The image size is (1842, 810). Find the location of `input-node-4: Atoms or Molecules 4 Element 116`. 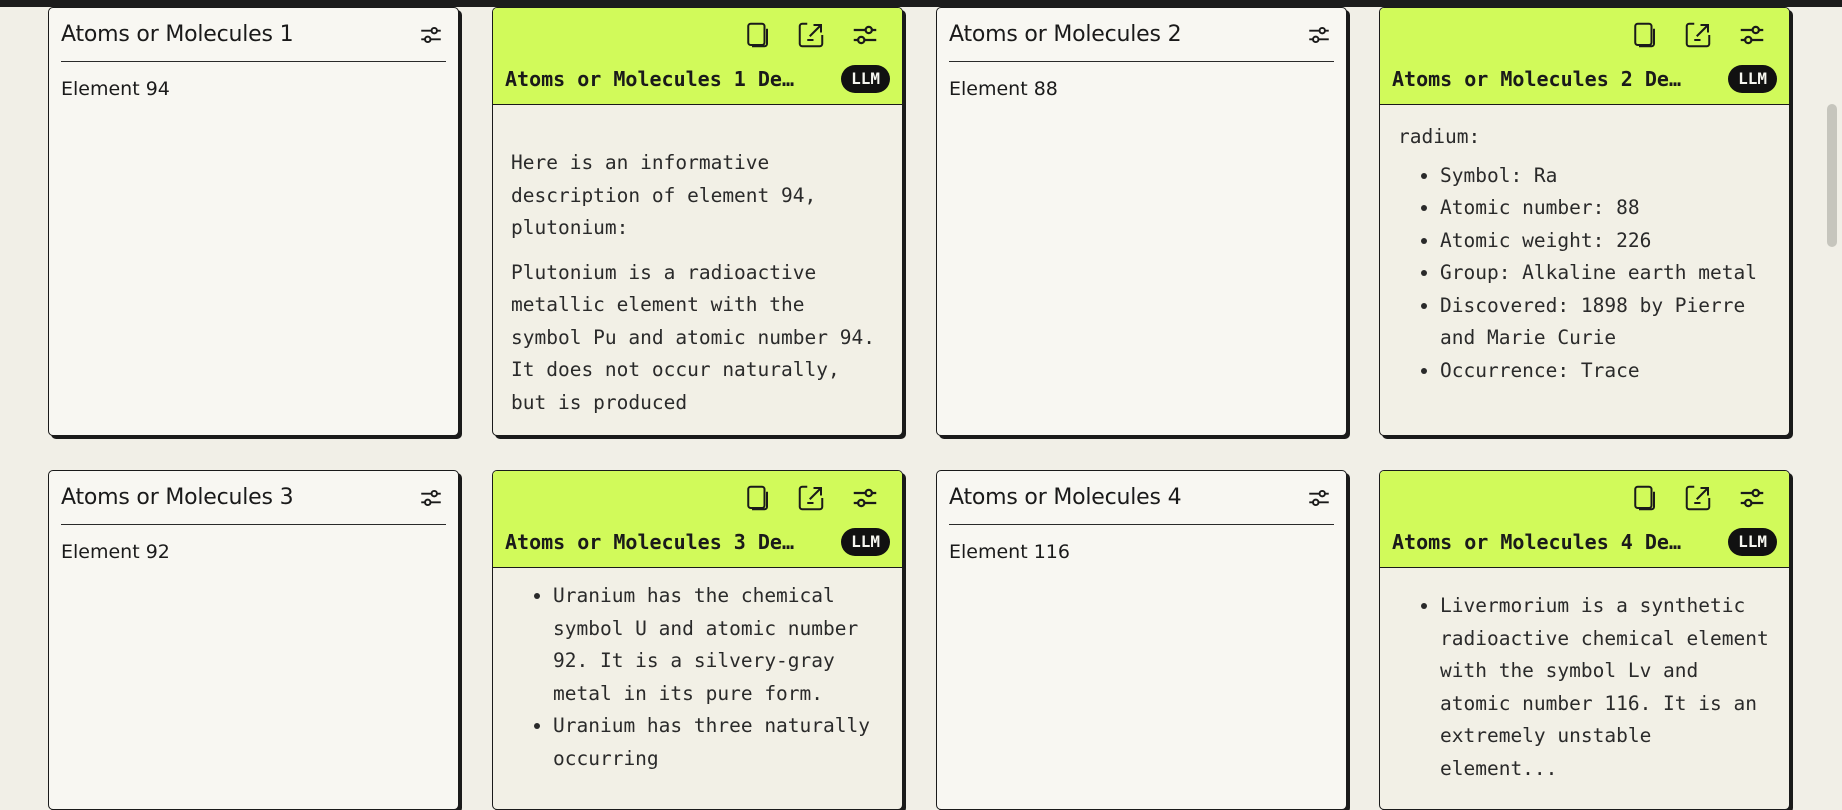

input-node-4: Atoms or Molecules 4 Element 116 is located at coordinates (1141, 640).